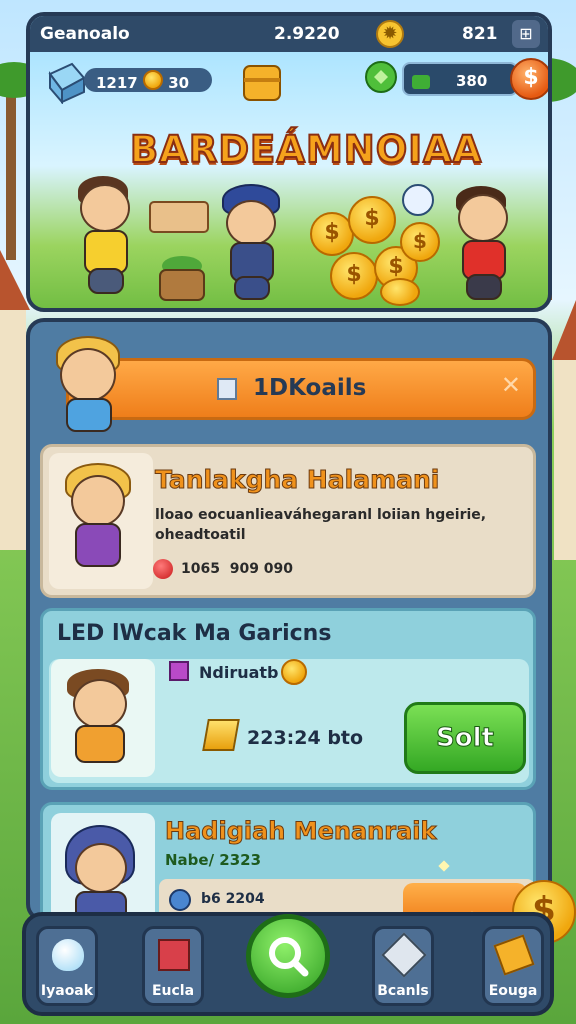  I want to click on card2-title: LED lWcak Ma Garicns, so click(194, 633).